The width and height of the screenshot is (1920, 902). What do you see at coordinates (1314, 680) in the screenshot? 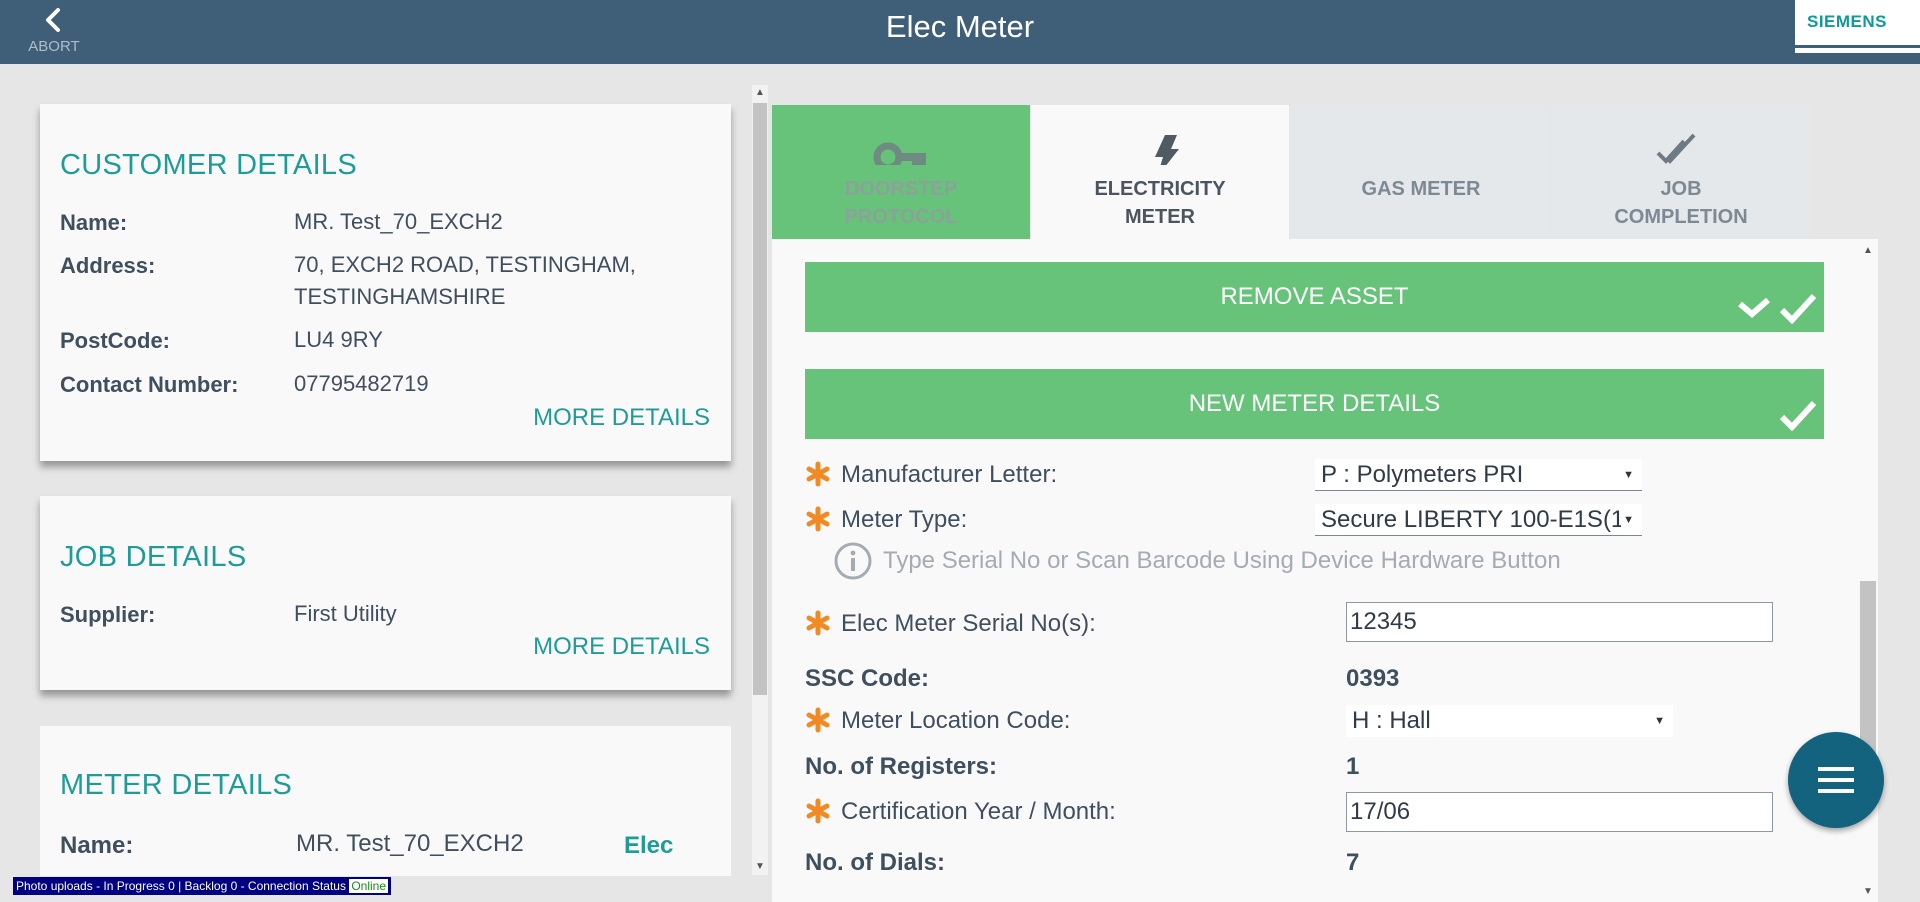
I see `ssc-code-row: SSC Code: 0393` at bounding box center [1314, 680].